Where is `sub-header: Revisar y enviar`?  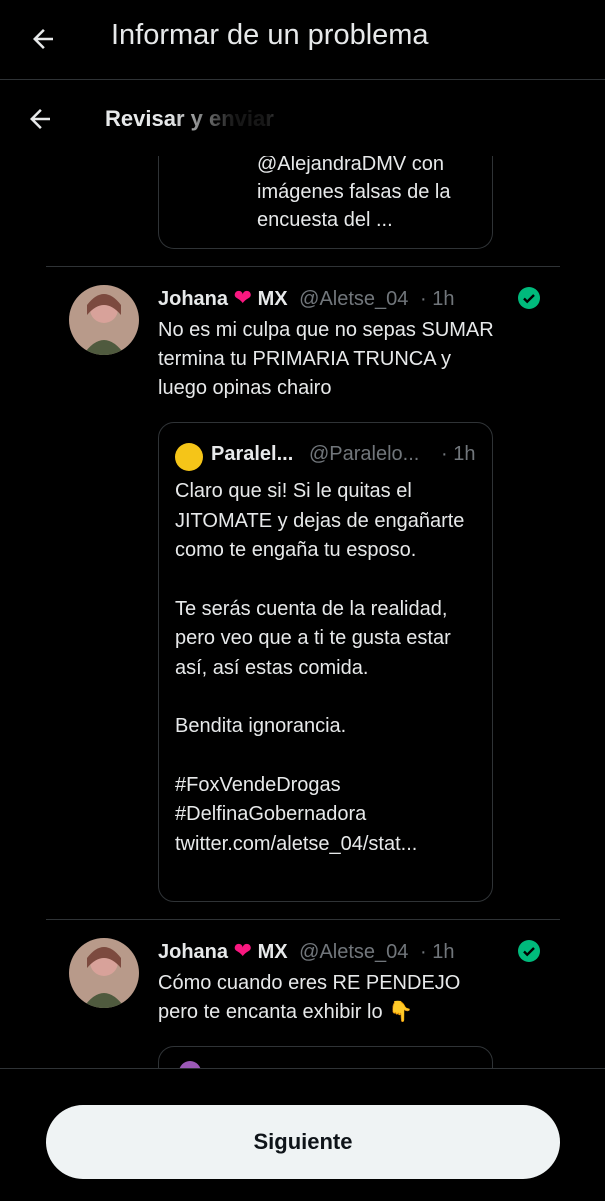
sub-header: Revisar y enviar is located at coordinates (302, 118).